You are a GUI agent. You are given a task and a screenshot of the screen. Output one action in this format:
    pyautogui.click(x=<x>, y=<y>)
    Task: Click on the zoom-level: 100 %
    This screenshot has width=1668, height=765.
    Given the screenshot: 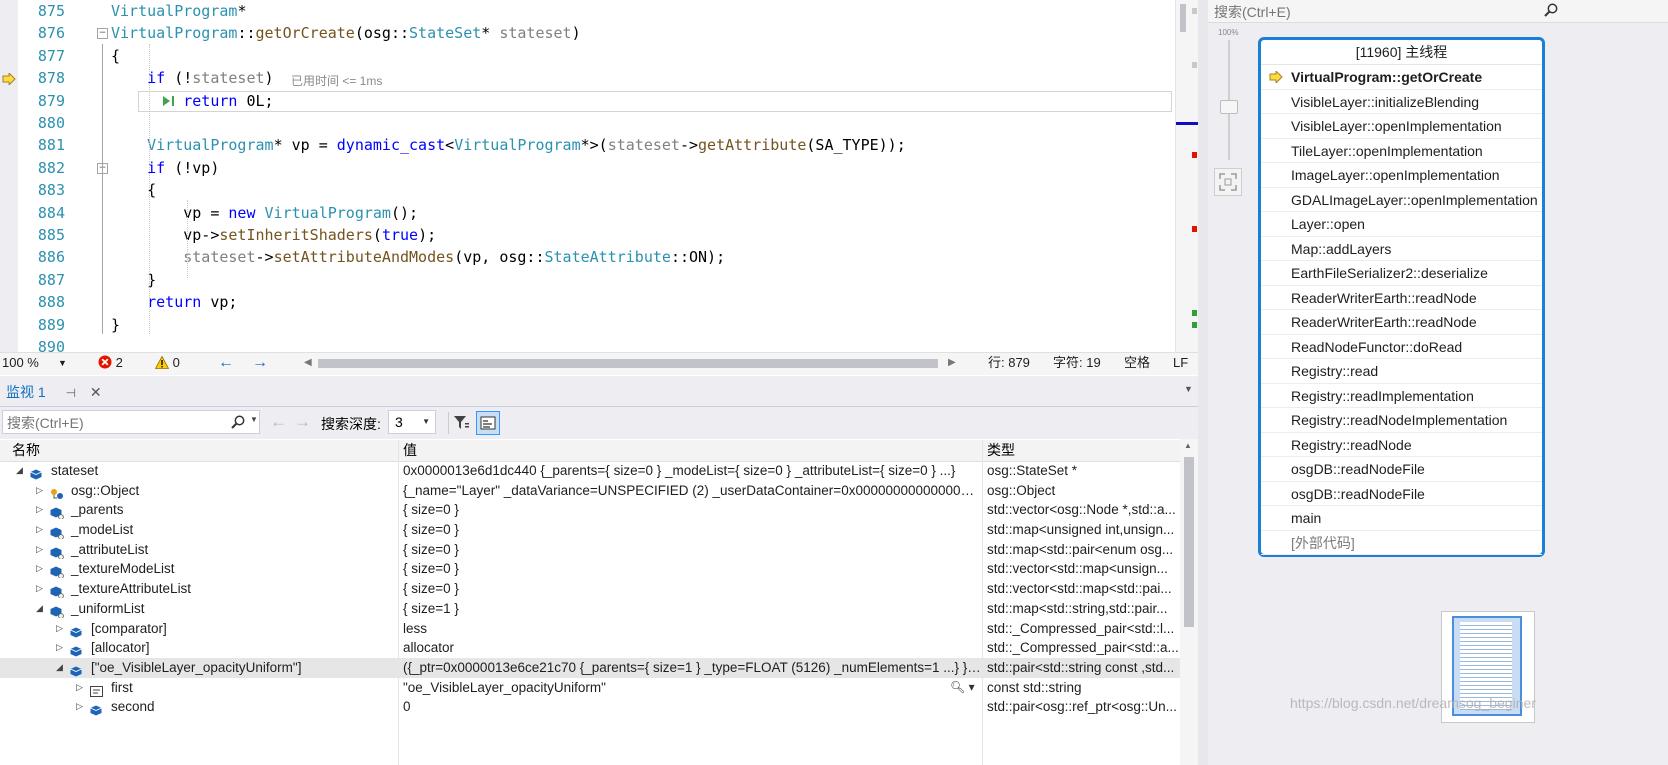 What is the action you would take?
    pyautogui.click(x=20, y=363)
    